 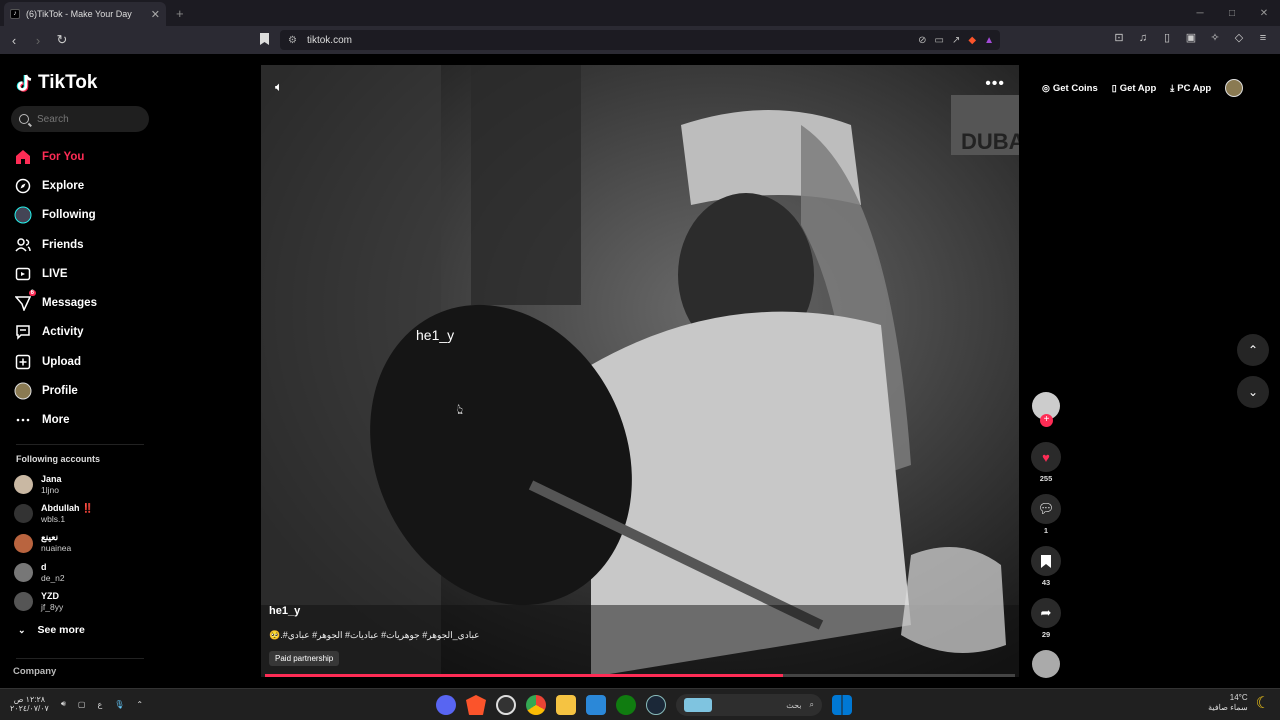 What do you see at coordinates (1119, 38) in the screenshot?
I see `screenshot-icon: ⊡` at bounding box center [1119, 38].